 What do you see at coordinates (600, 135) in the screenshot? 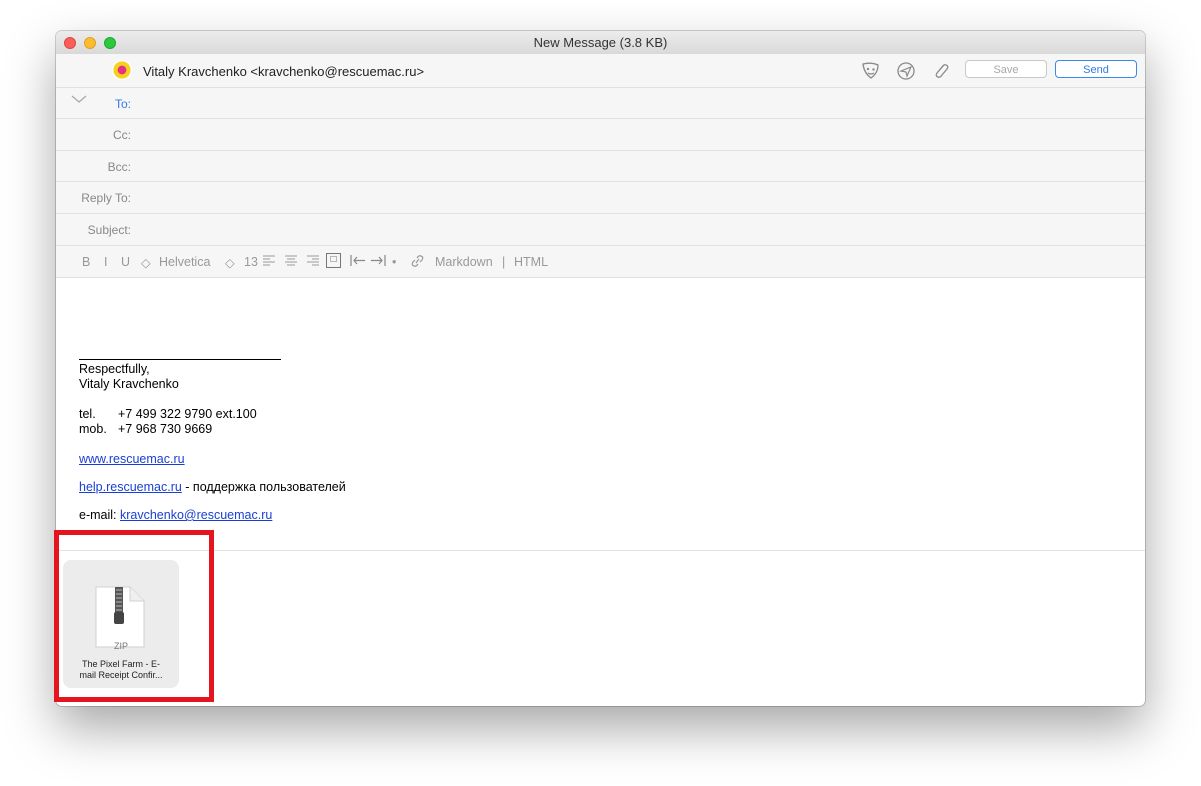
I see `cc-row: Cc:` at bounding box center [600, 135].